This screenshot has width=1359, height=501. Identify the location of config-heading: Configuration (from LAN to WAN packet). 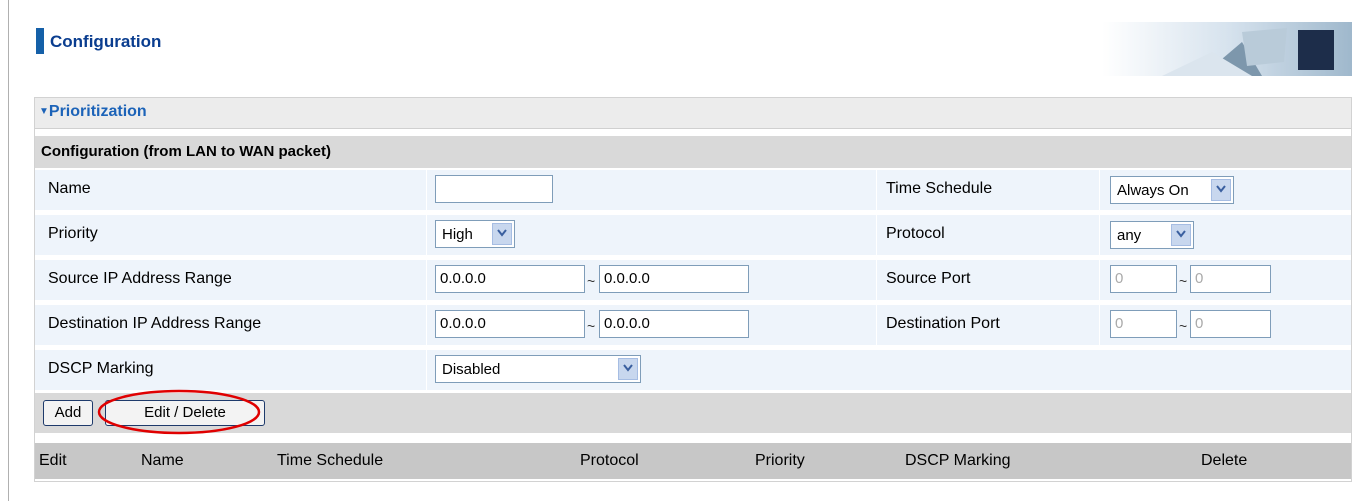
(186, 151).